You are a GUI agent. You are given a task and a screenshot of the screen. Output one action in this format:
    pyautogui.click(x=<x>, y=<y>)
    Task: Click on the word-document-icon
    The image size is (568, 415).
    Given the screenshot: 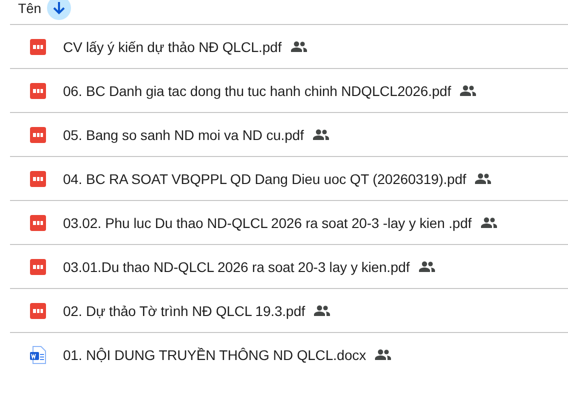 What is the action you would take?
    pyautogui.click(x=38, y=355)
    